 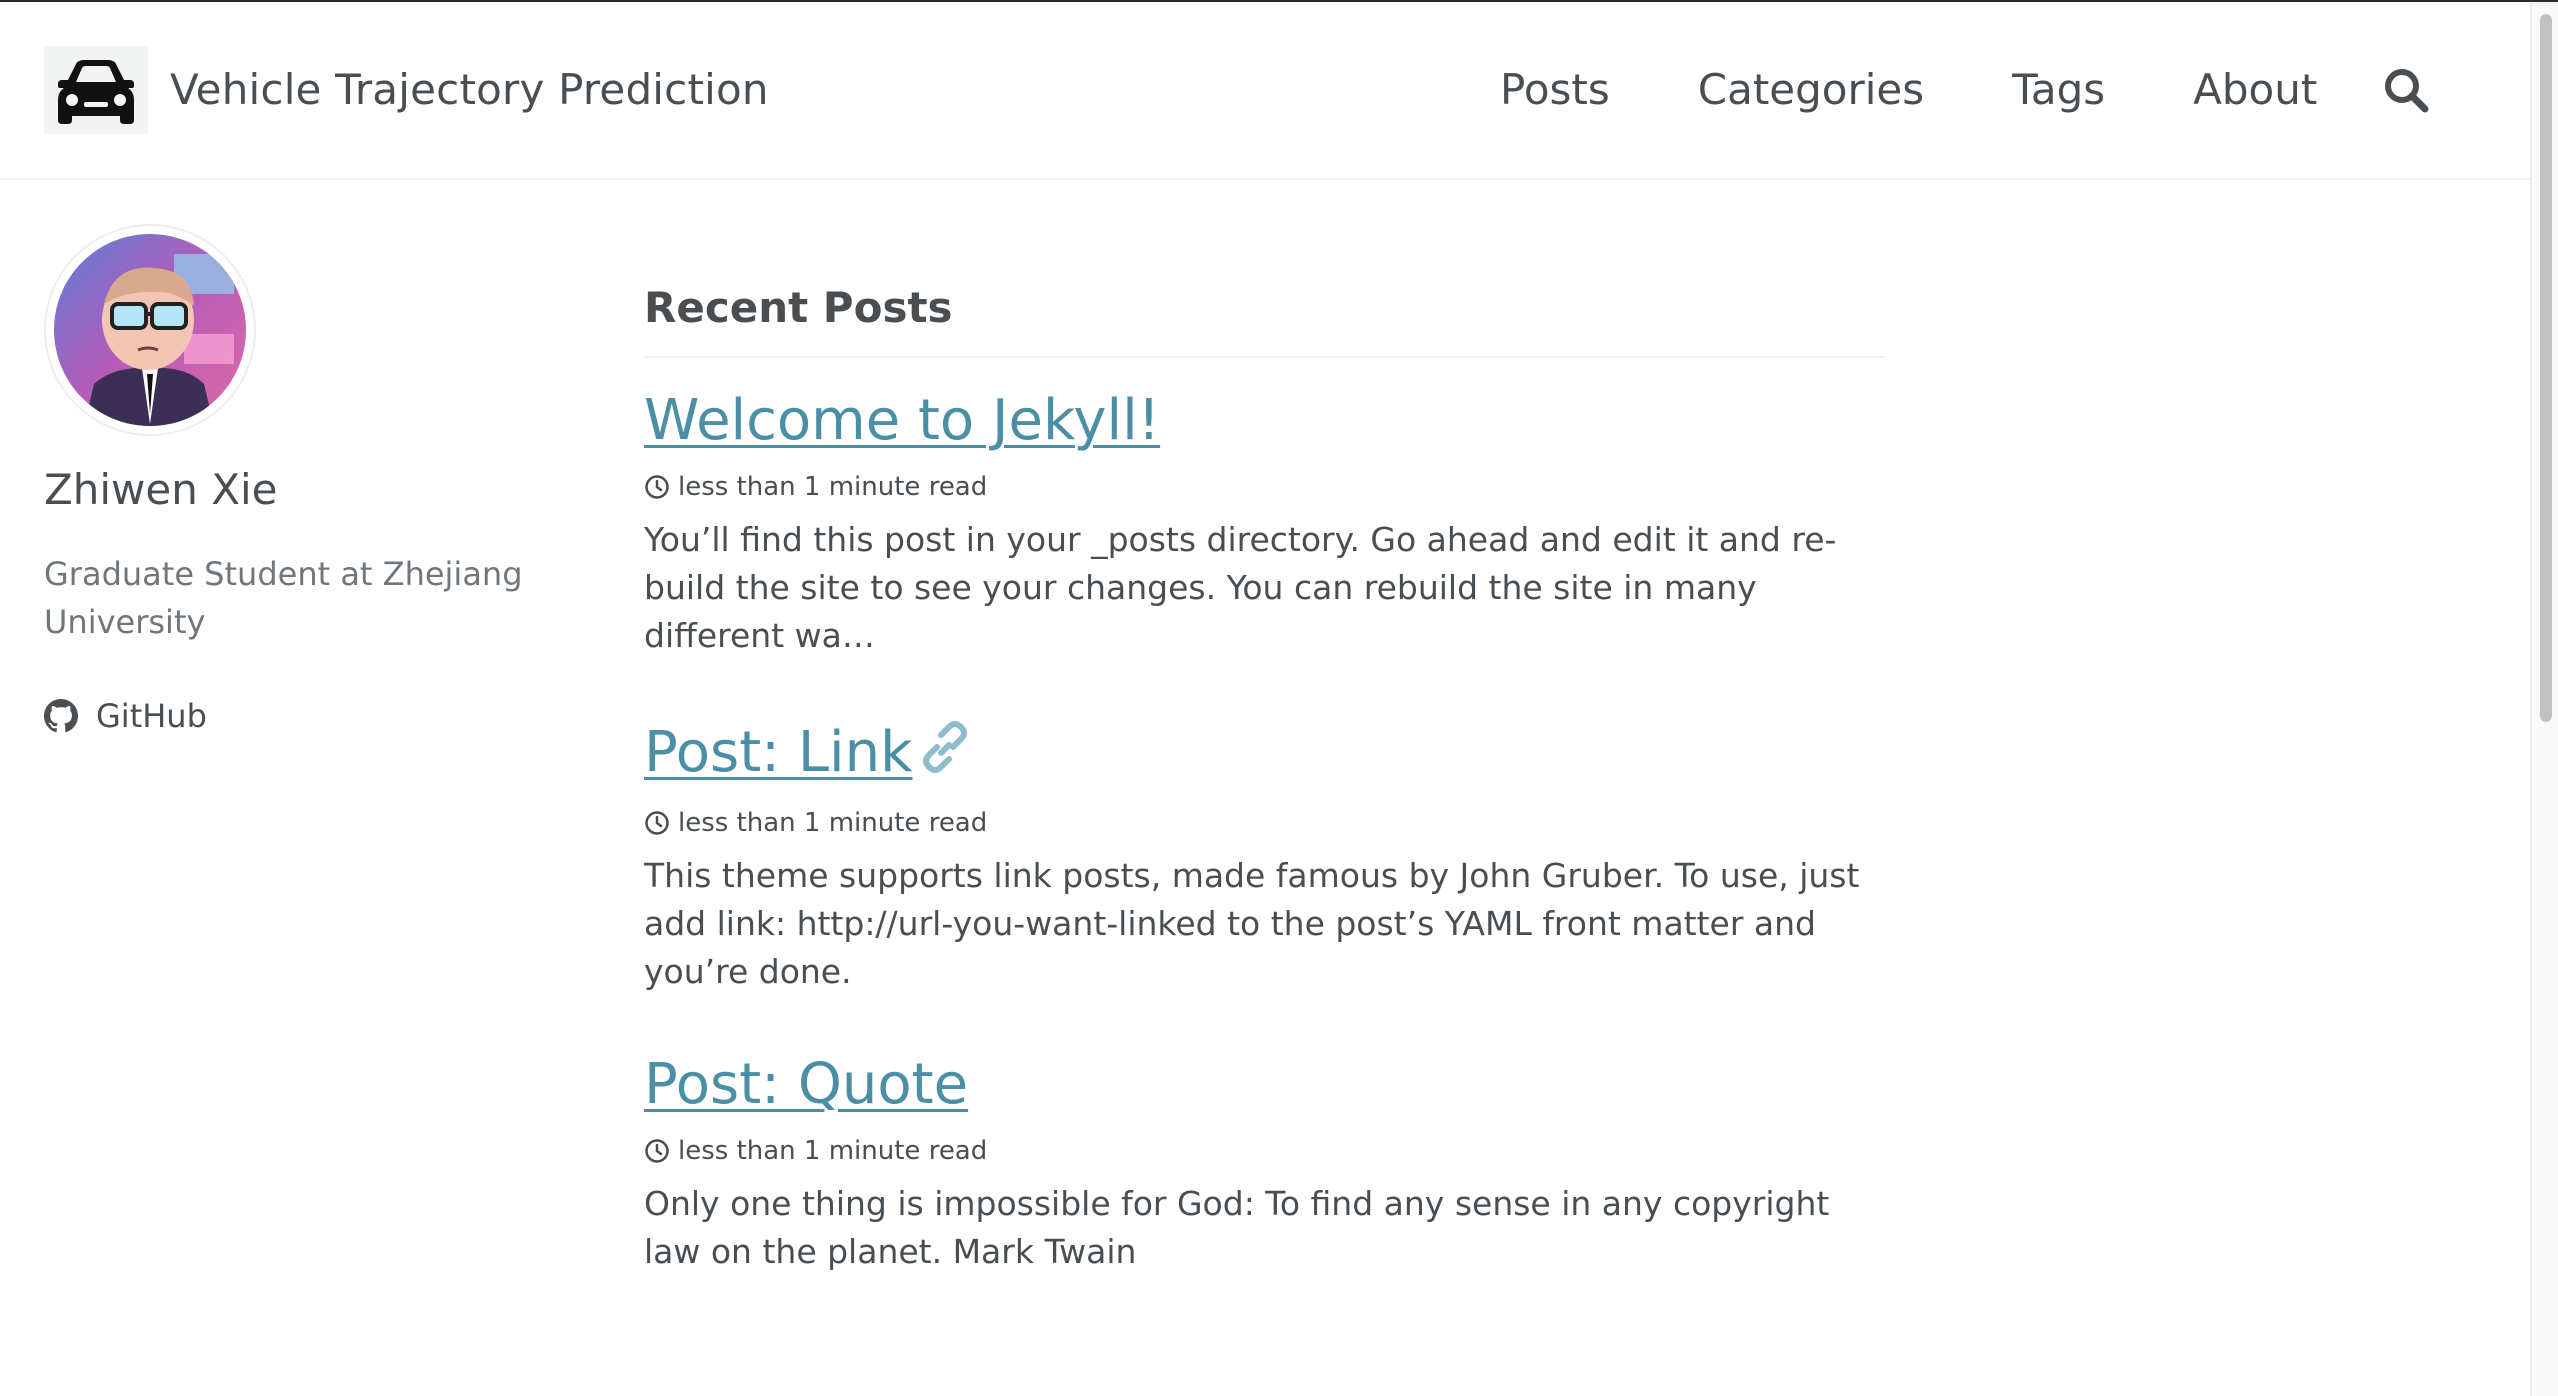 I want to click on nav-tags: Tags, so click(x=2058, y=90).